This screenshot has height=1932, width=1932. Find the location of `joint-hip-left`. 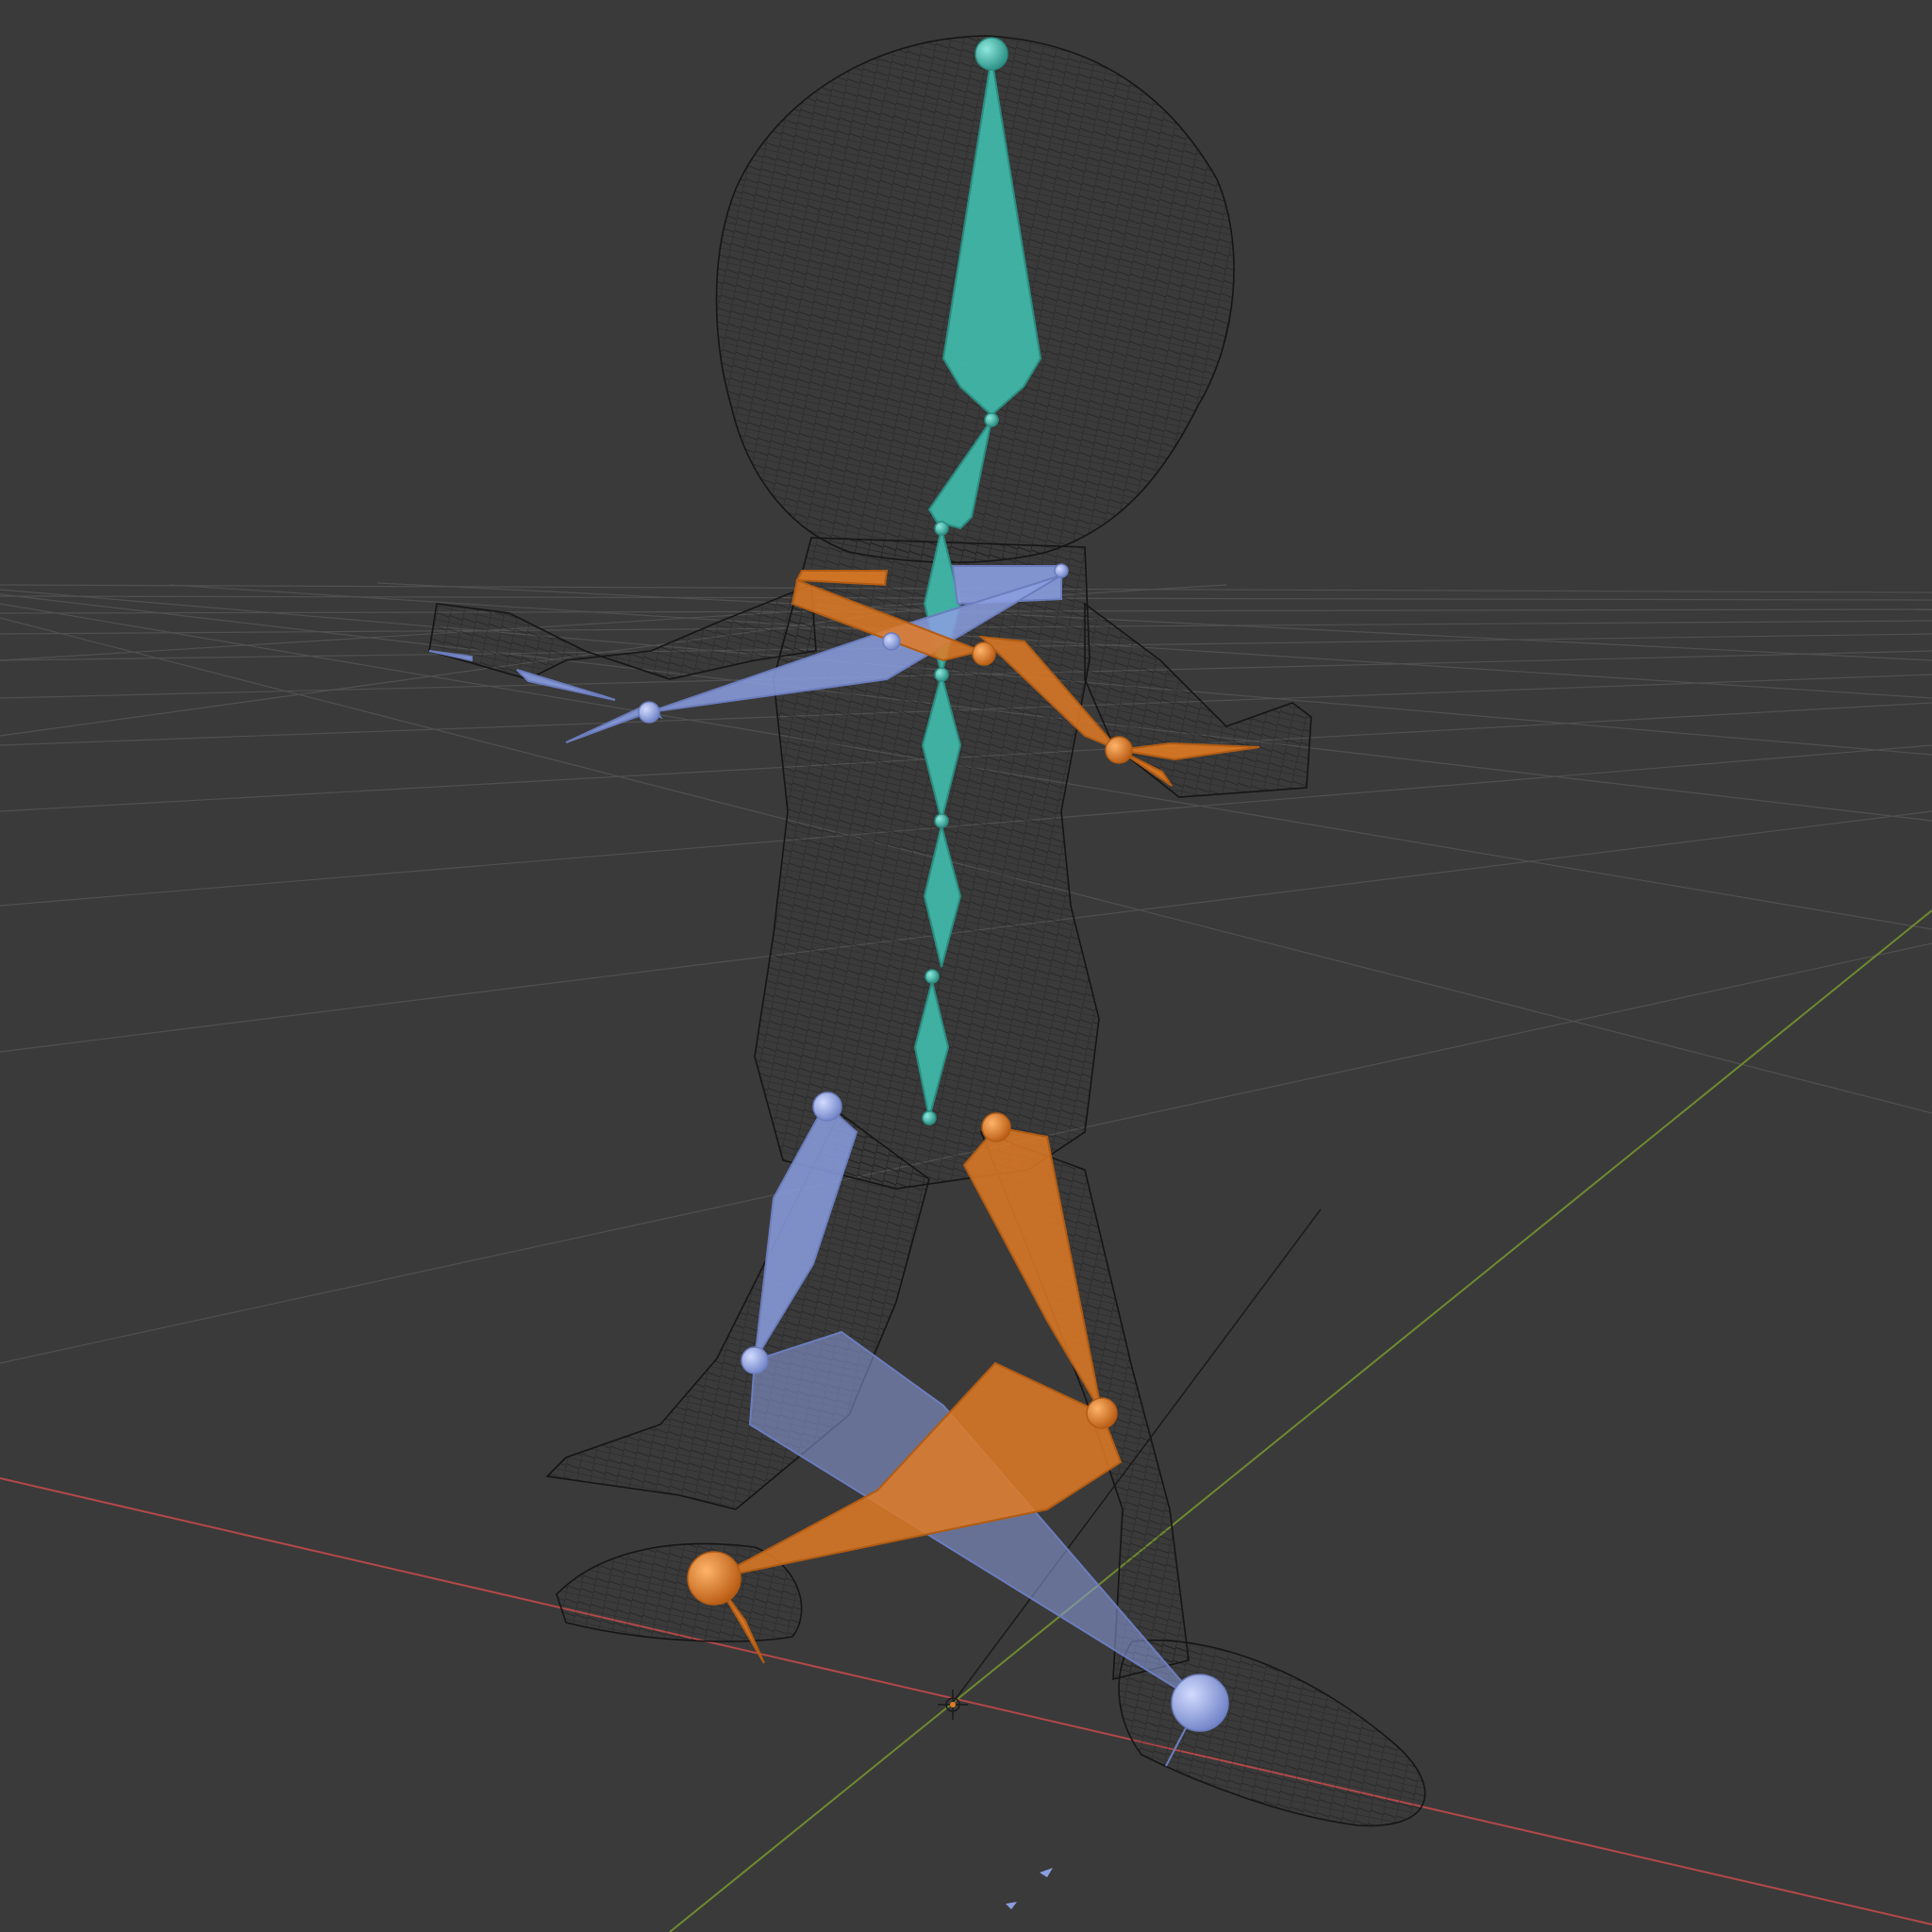

joint-hip-left is located at coordinates (827, 1106).